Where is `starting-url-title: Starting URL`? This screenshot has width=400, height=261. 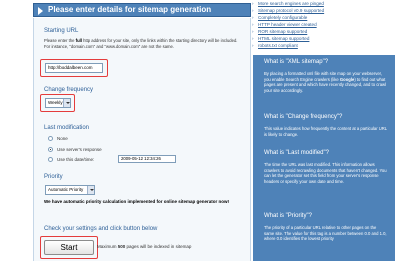
starting-url-title: Starting URL is located at coordinates (61, 31).